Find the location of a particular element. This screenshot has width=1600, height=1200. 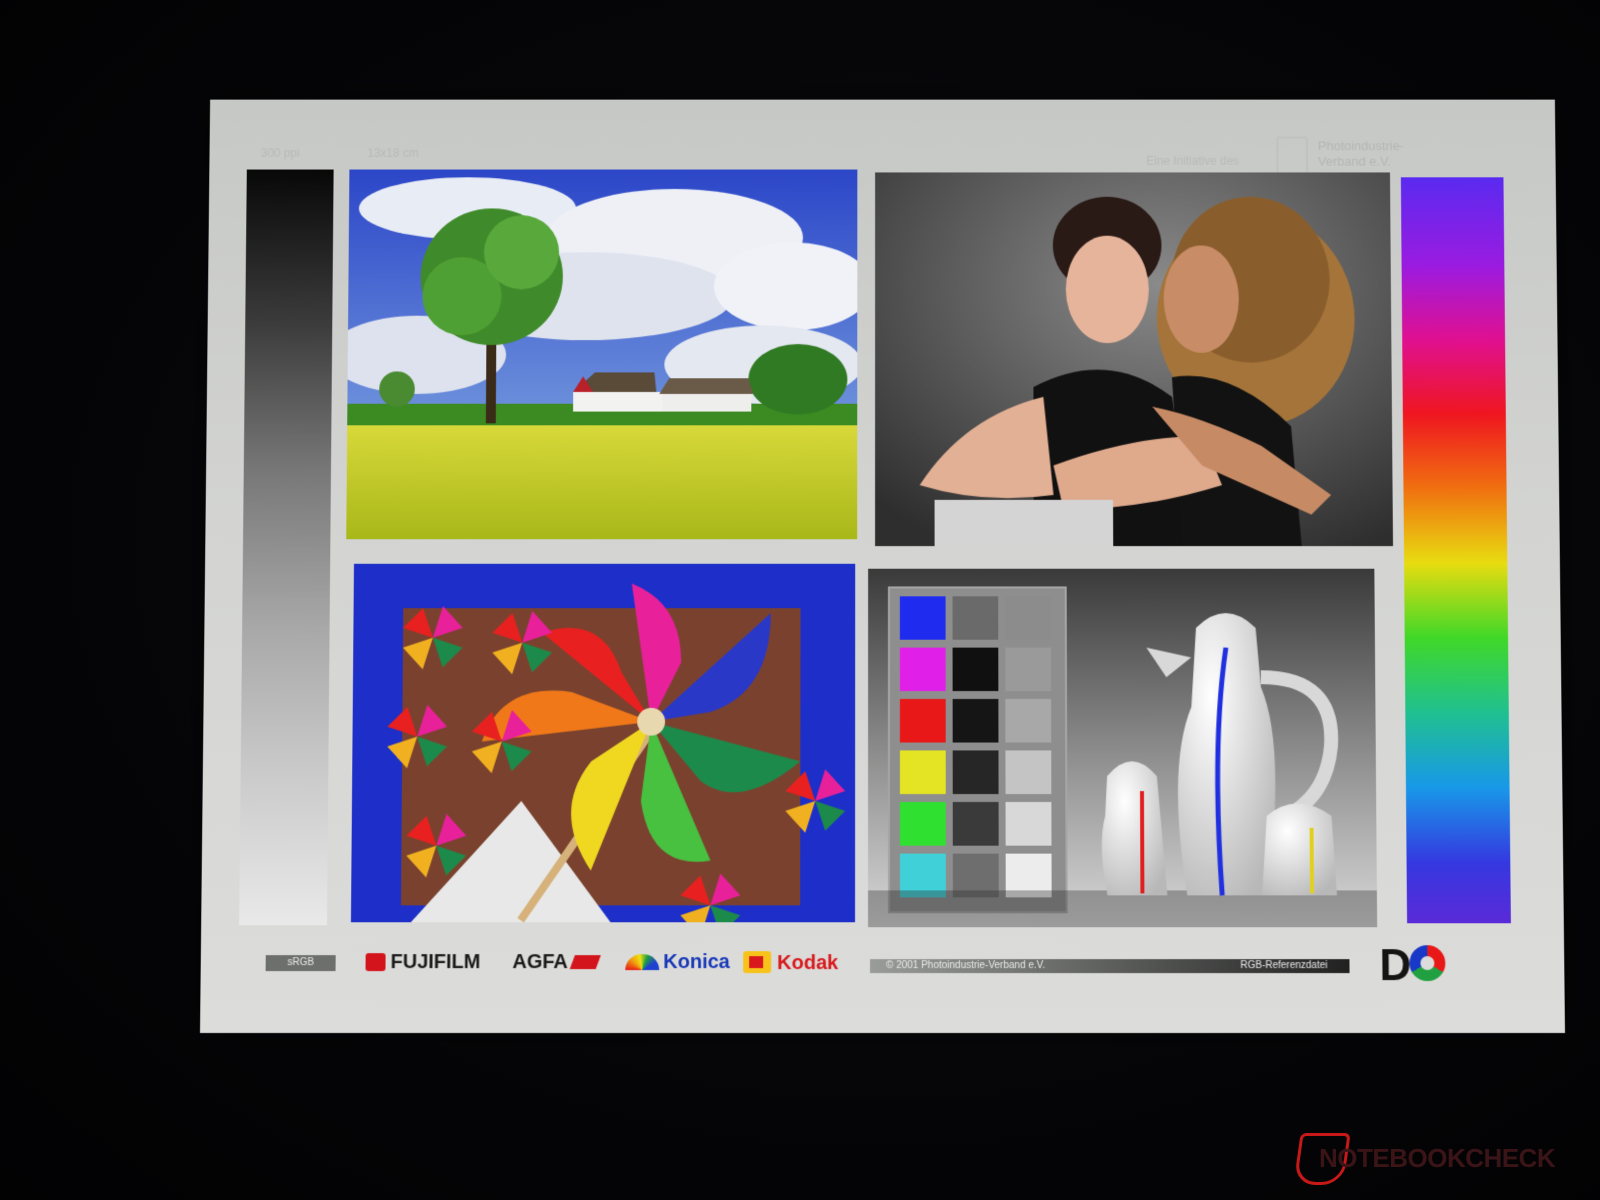

konica-logo: Konica is located at coordinates (677, 962).